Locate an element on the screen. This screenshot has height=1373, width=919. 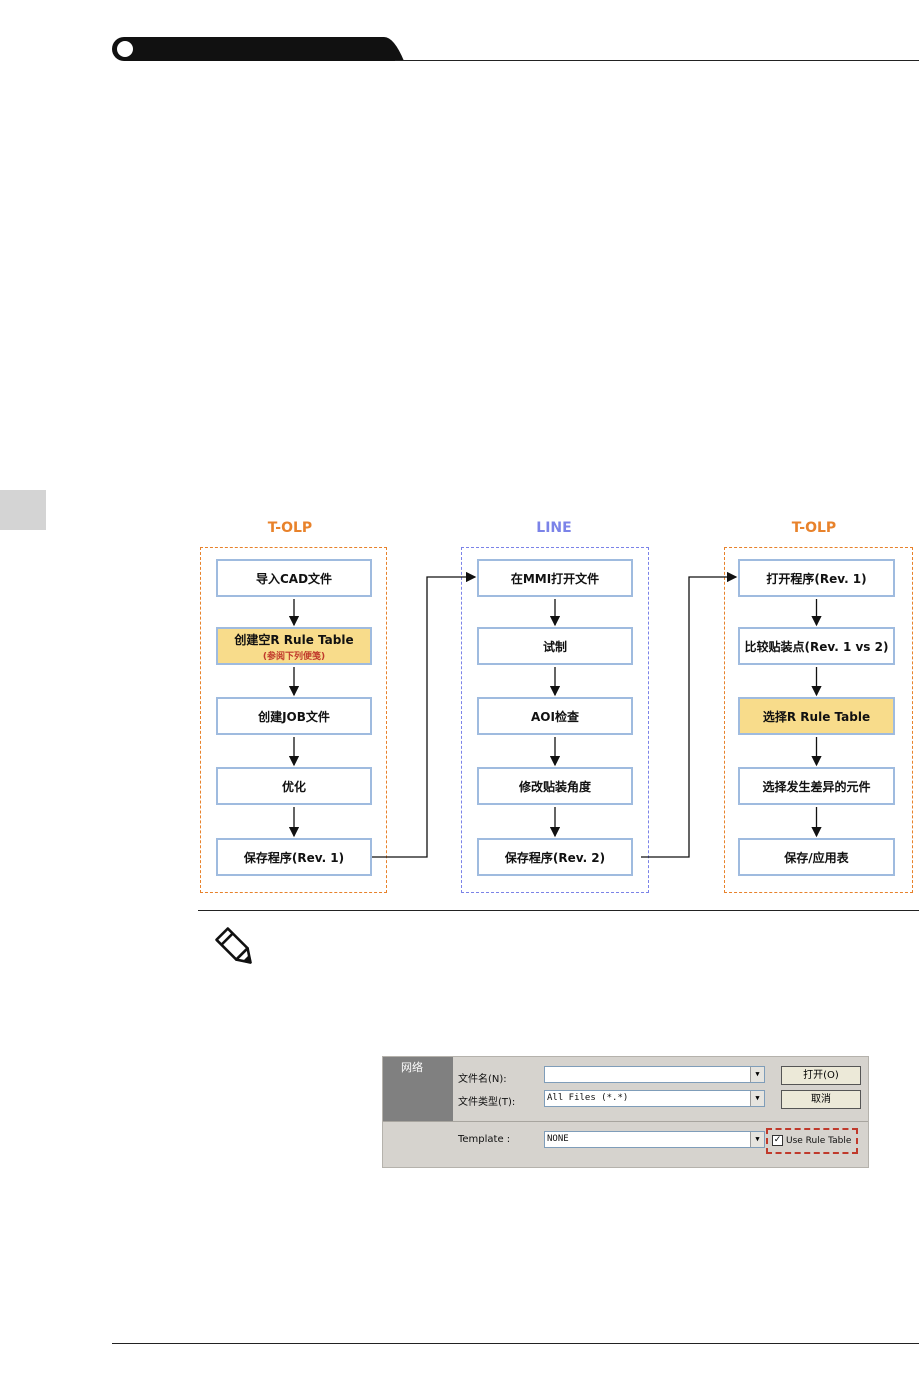
flow-step-label: 打开程序(Rev. 1) is located at coordinates (816, 578).